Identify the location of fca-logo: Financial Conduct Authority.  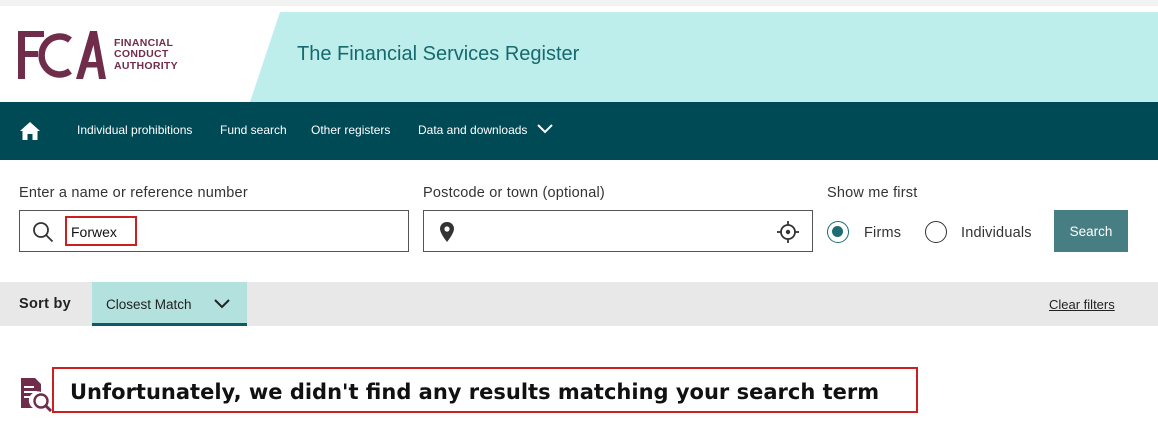
(98, 55).